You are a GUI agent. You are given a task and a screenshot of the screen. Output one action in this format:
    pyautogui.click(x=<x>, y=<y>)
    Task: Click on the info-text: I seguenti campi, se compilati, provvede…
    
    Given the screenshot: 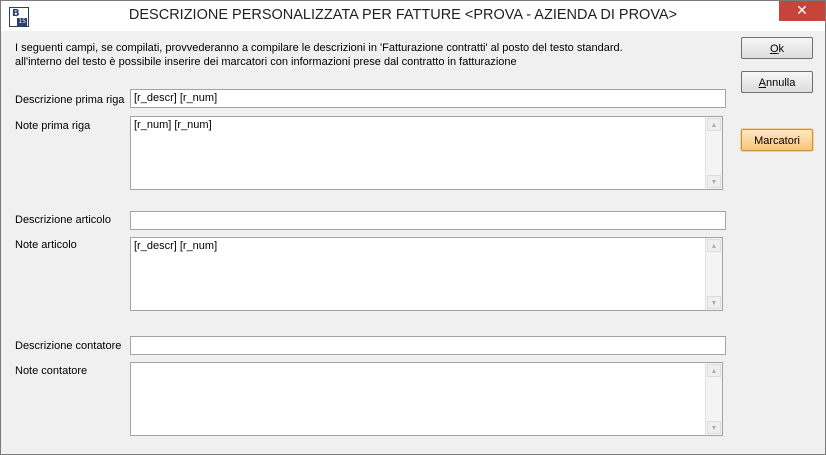 What is the action you would take?
    pyautogui.click(x=319, y=55)
    